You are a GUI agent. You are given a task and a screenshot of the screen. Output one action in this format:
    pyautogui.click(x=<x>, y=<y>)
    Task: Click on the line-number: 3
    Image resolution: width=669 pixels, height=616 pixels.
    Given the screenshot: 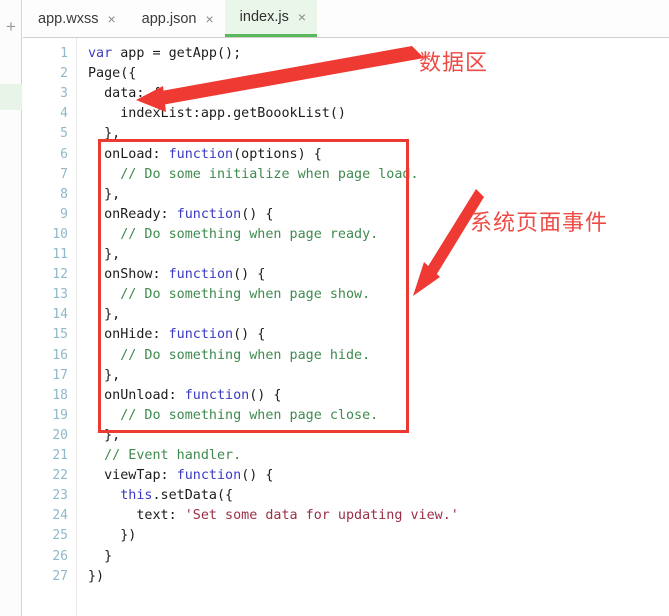 What is the action you would take?
    pyautogui.click(x=64, y=94)
    